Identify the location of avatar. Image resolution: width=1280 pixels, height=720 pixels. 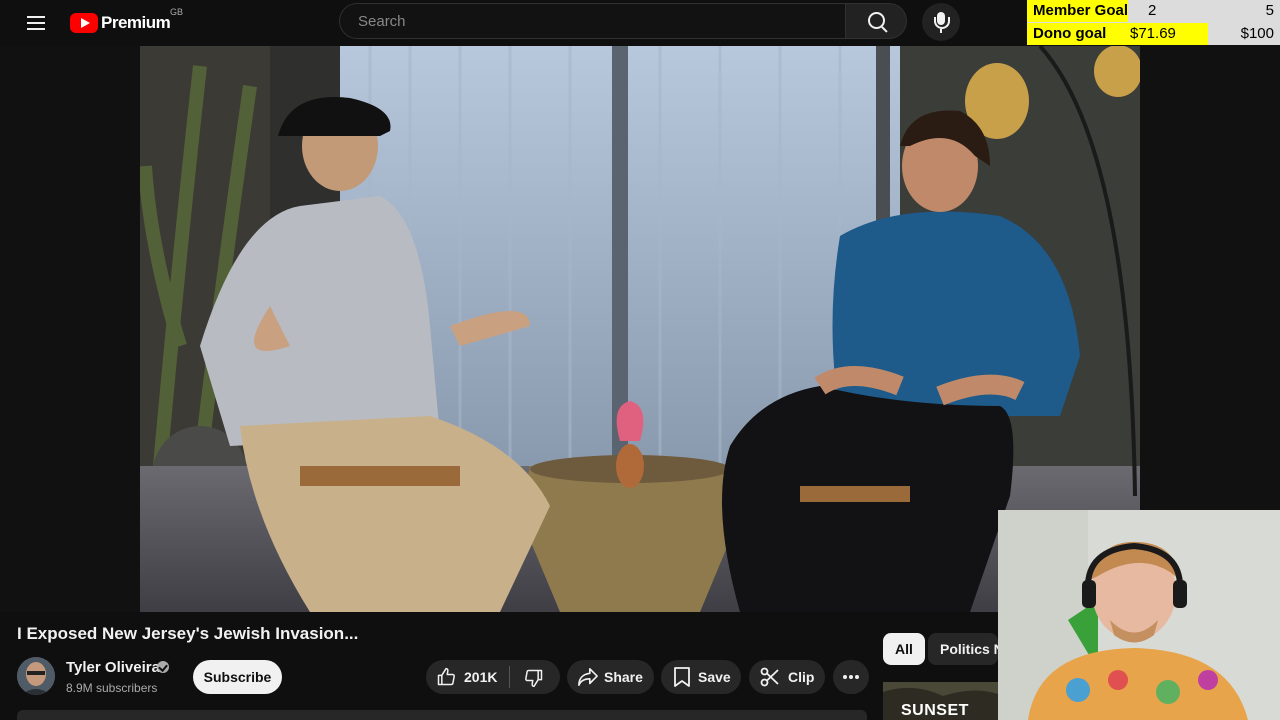
(36, 676).